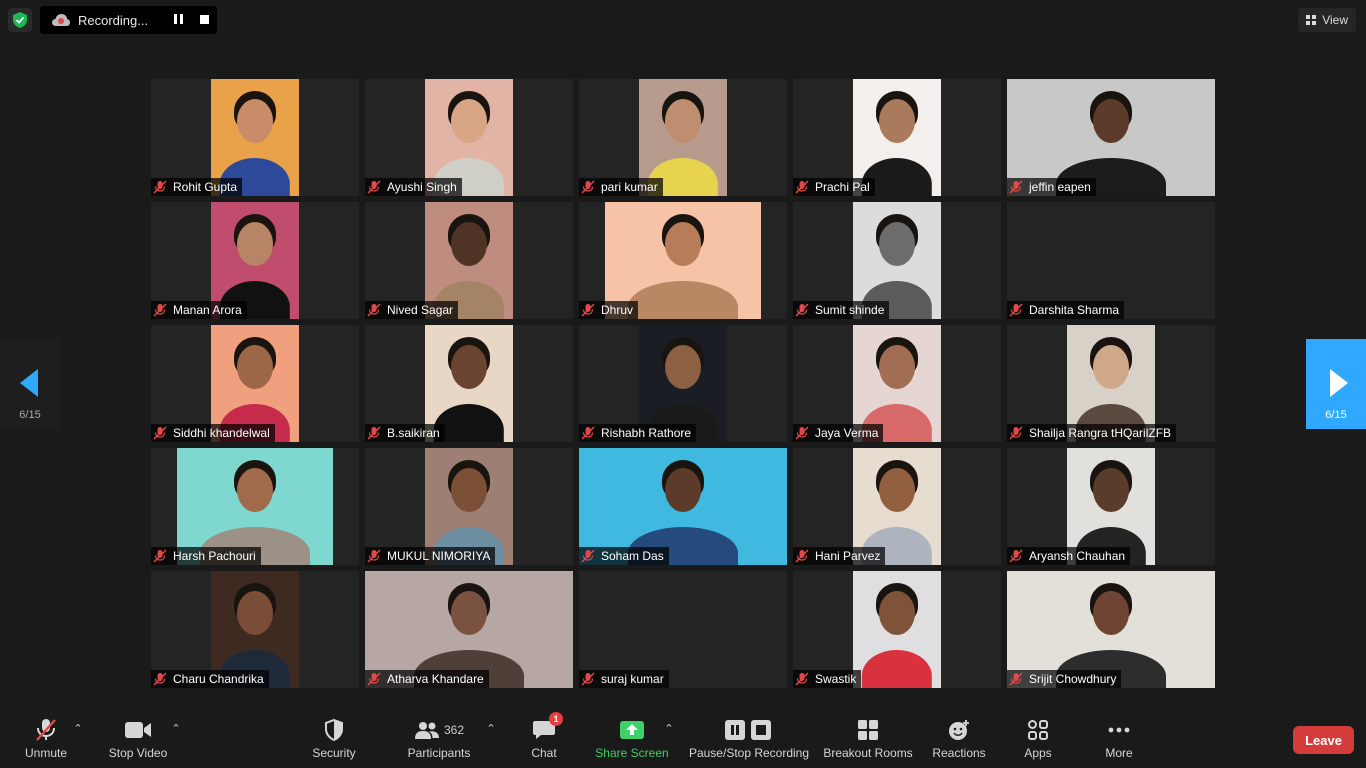 This screenshot has width=1366, height=768. What do you see at coordinates (749, 741) in the screenshot?
I see `pause-stop-recording-button: Pause/Stop Recording` at bounding box center [749, 741].